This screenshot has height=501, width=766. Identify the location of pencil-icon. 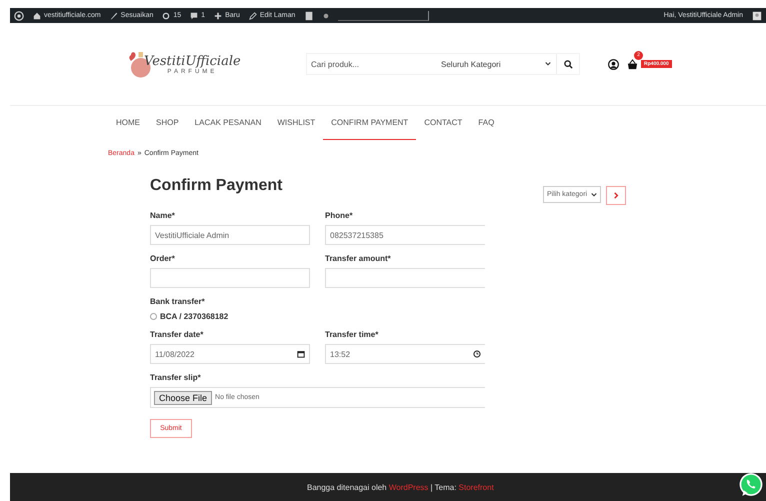
(252, 16).